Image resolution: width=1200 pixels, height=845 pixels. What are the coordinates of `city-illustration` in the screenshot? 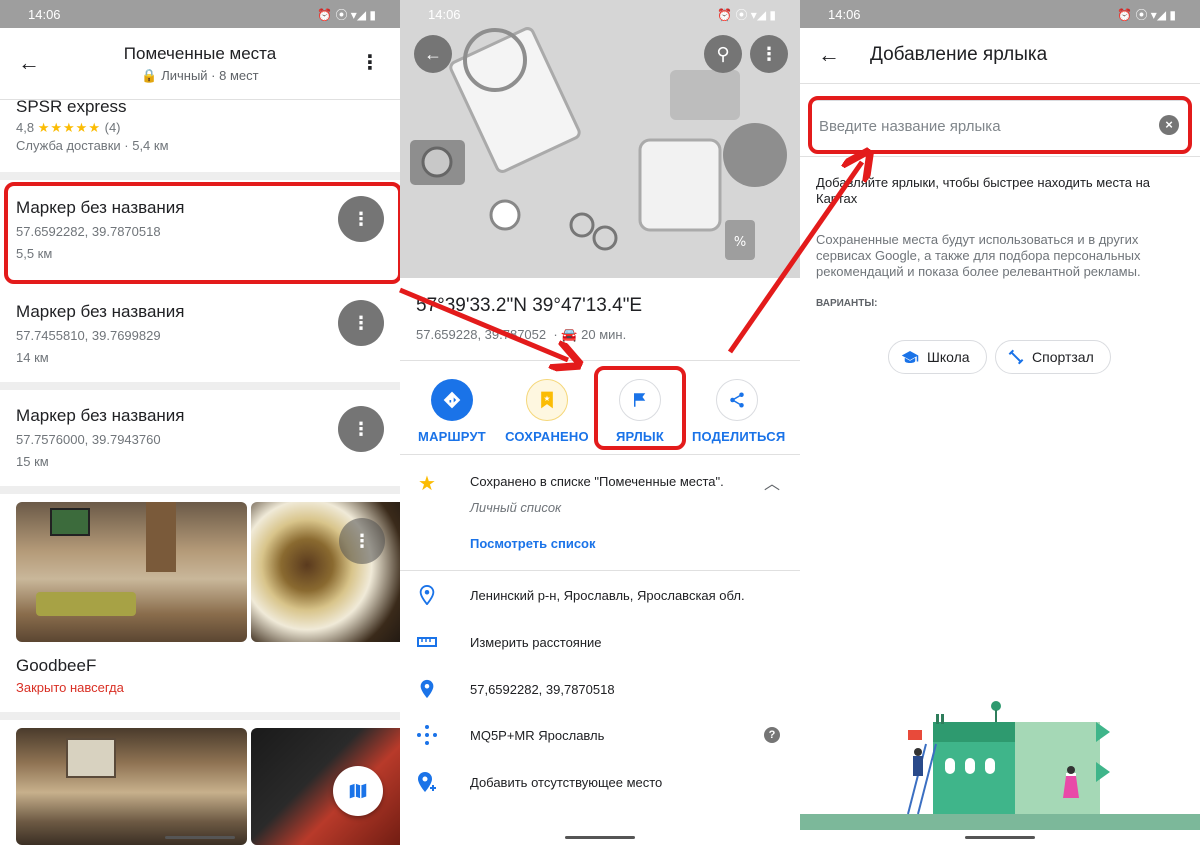 It's located at (1000, 765).